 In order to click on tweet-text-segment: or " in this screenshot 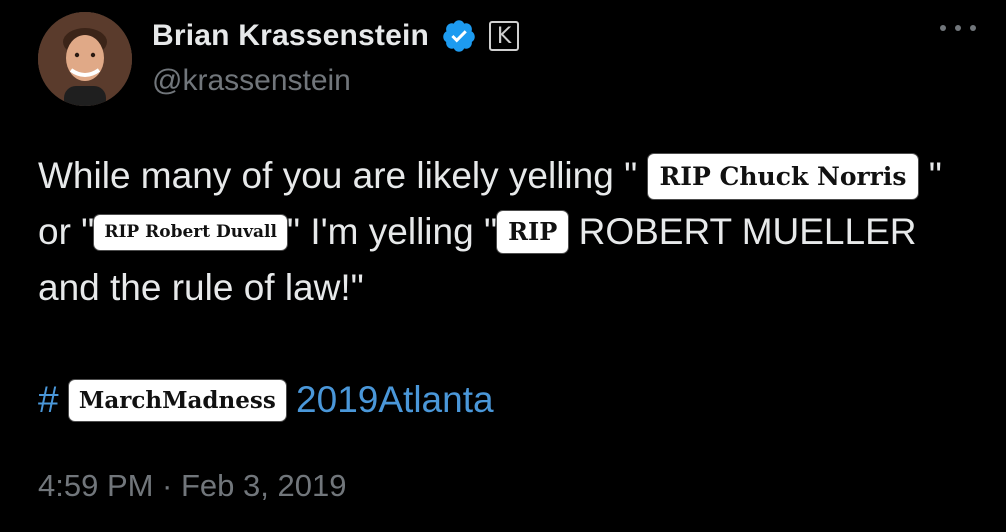, I will do `click(66, 231)`.